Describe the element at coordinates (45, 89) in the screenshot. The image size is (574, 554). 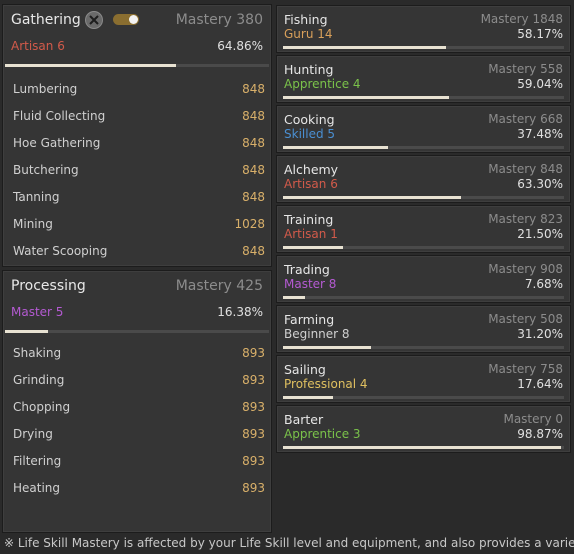
I see `skill-name: Lumbering` at that location.